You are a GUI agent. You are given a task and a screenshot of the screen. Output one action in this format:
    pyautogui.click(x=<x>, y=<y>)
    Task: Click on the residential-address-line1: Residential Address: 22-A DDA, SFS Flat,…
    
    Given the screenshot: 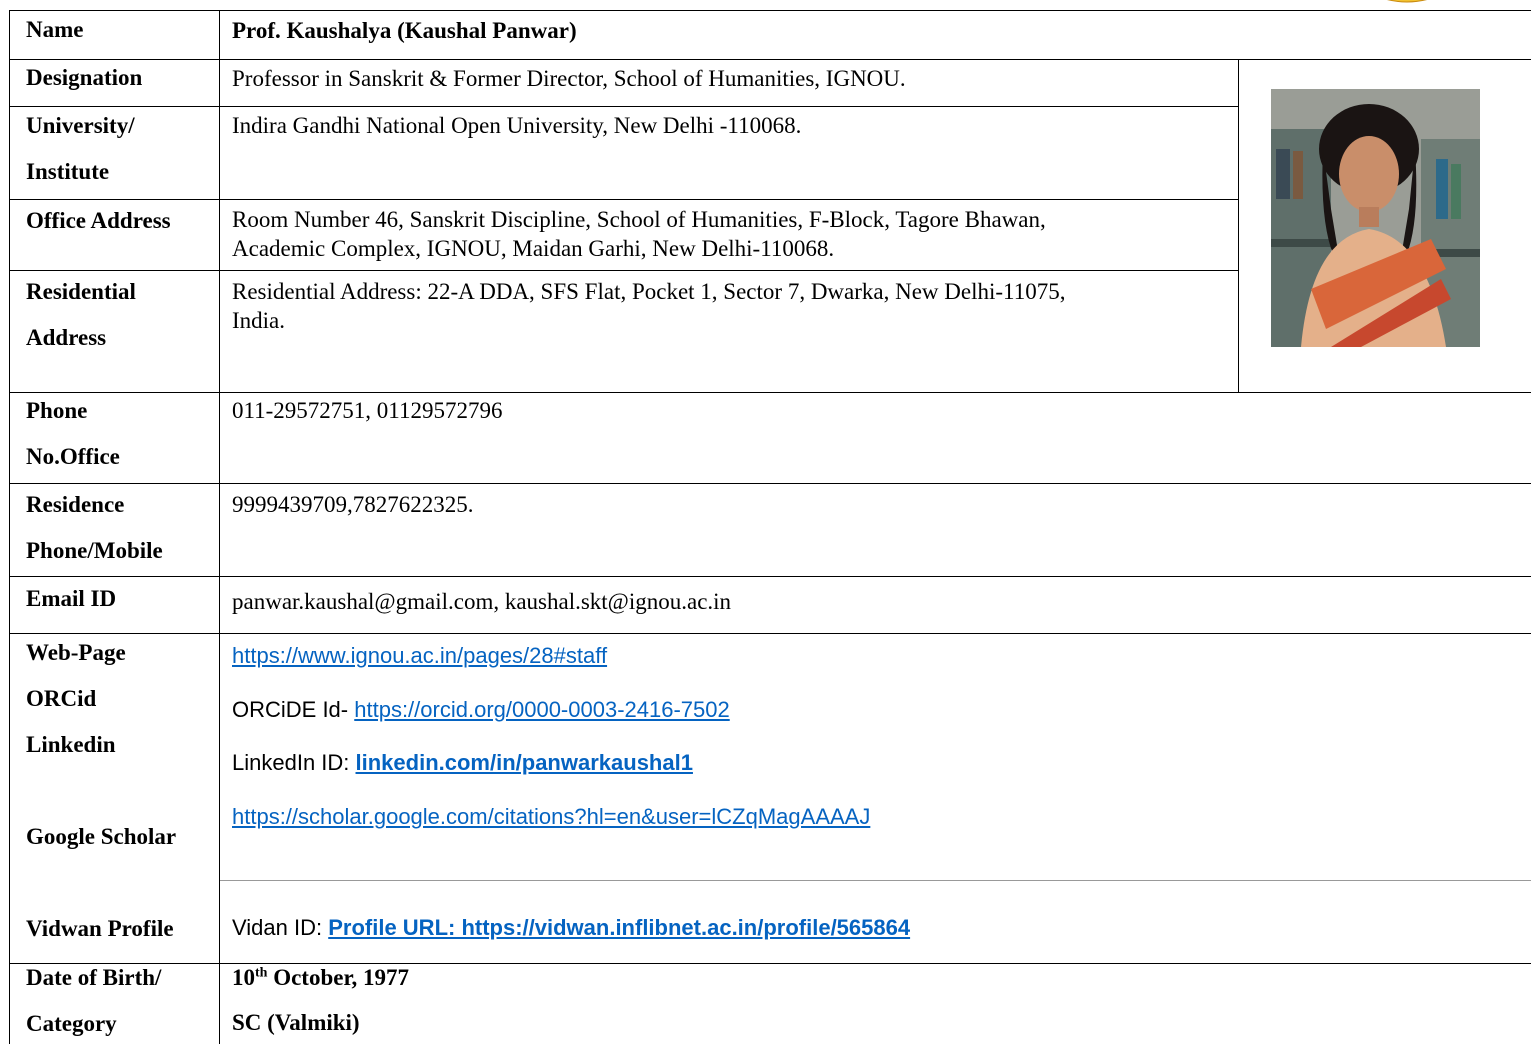 What is the action you would take?
    pyautogui.click(x=649, y=291)
    